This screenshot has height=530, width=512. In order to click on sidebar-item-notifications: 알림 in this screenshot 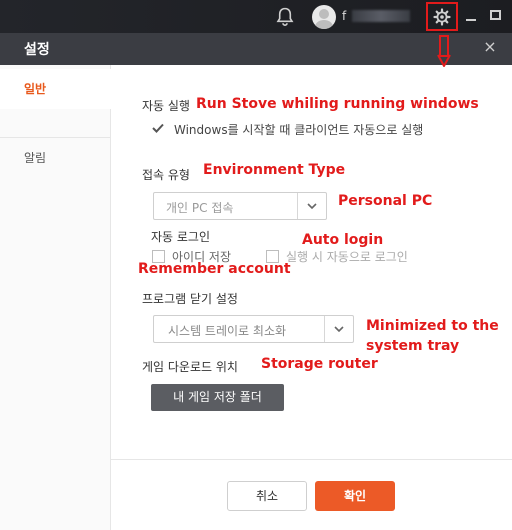, I will do `click(55, 158)`.